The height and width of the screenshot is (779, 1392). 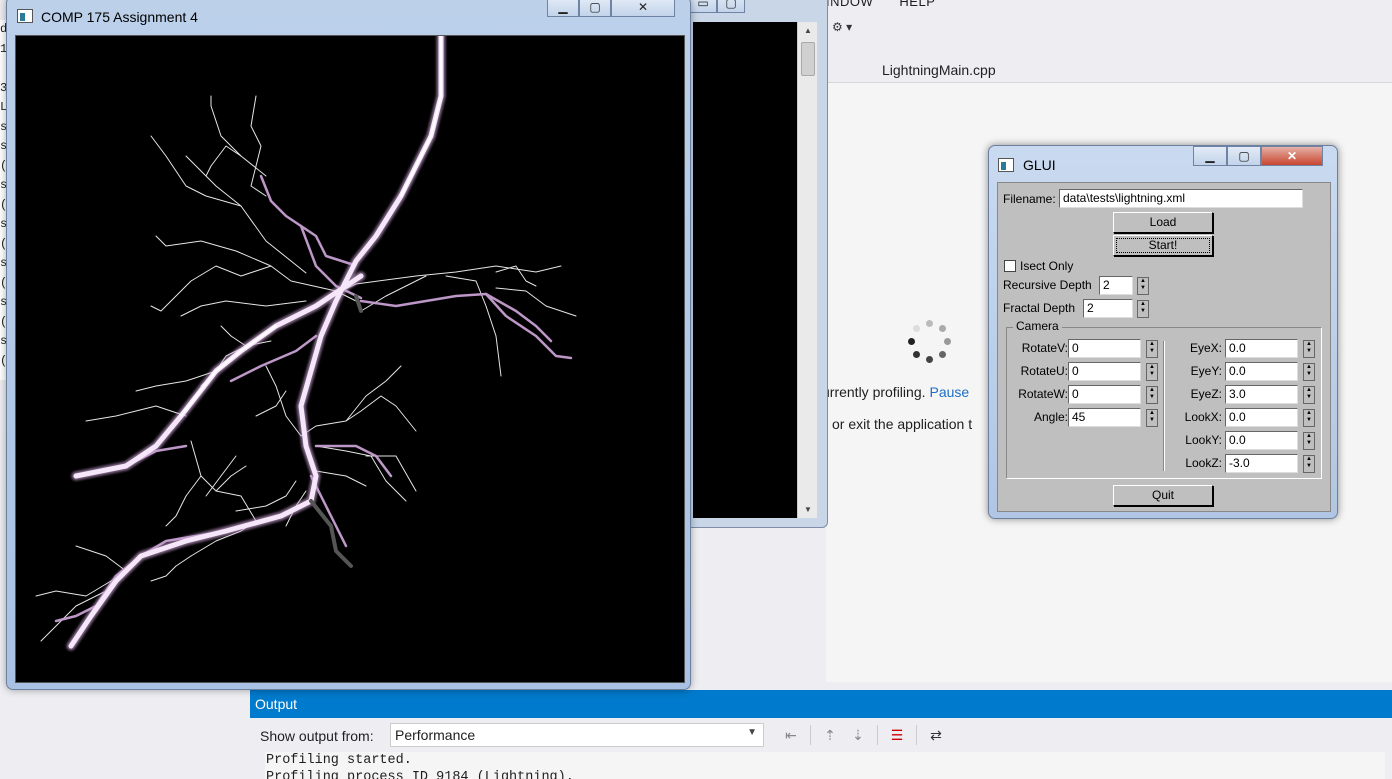 I want to click on eyez-spinner: ▲ ▼, so click(x=1309, y=395).